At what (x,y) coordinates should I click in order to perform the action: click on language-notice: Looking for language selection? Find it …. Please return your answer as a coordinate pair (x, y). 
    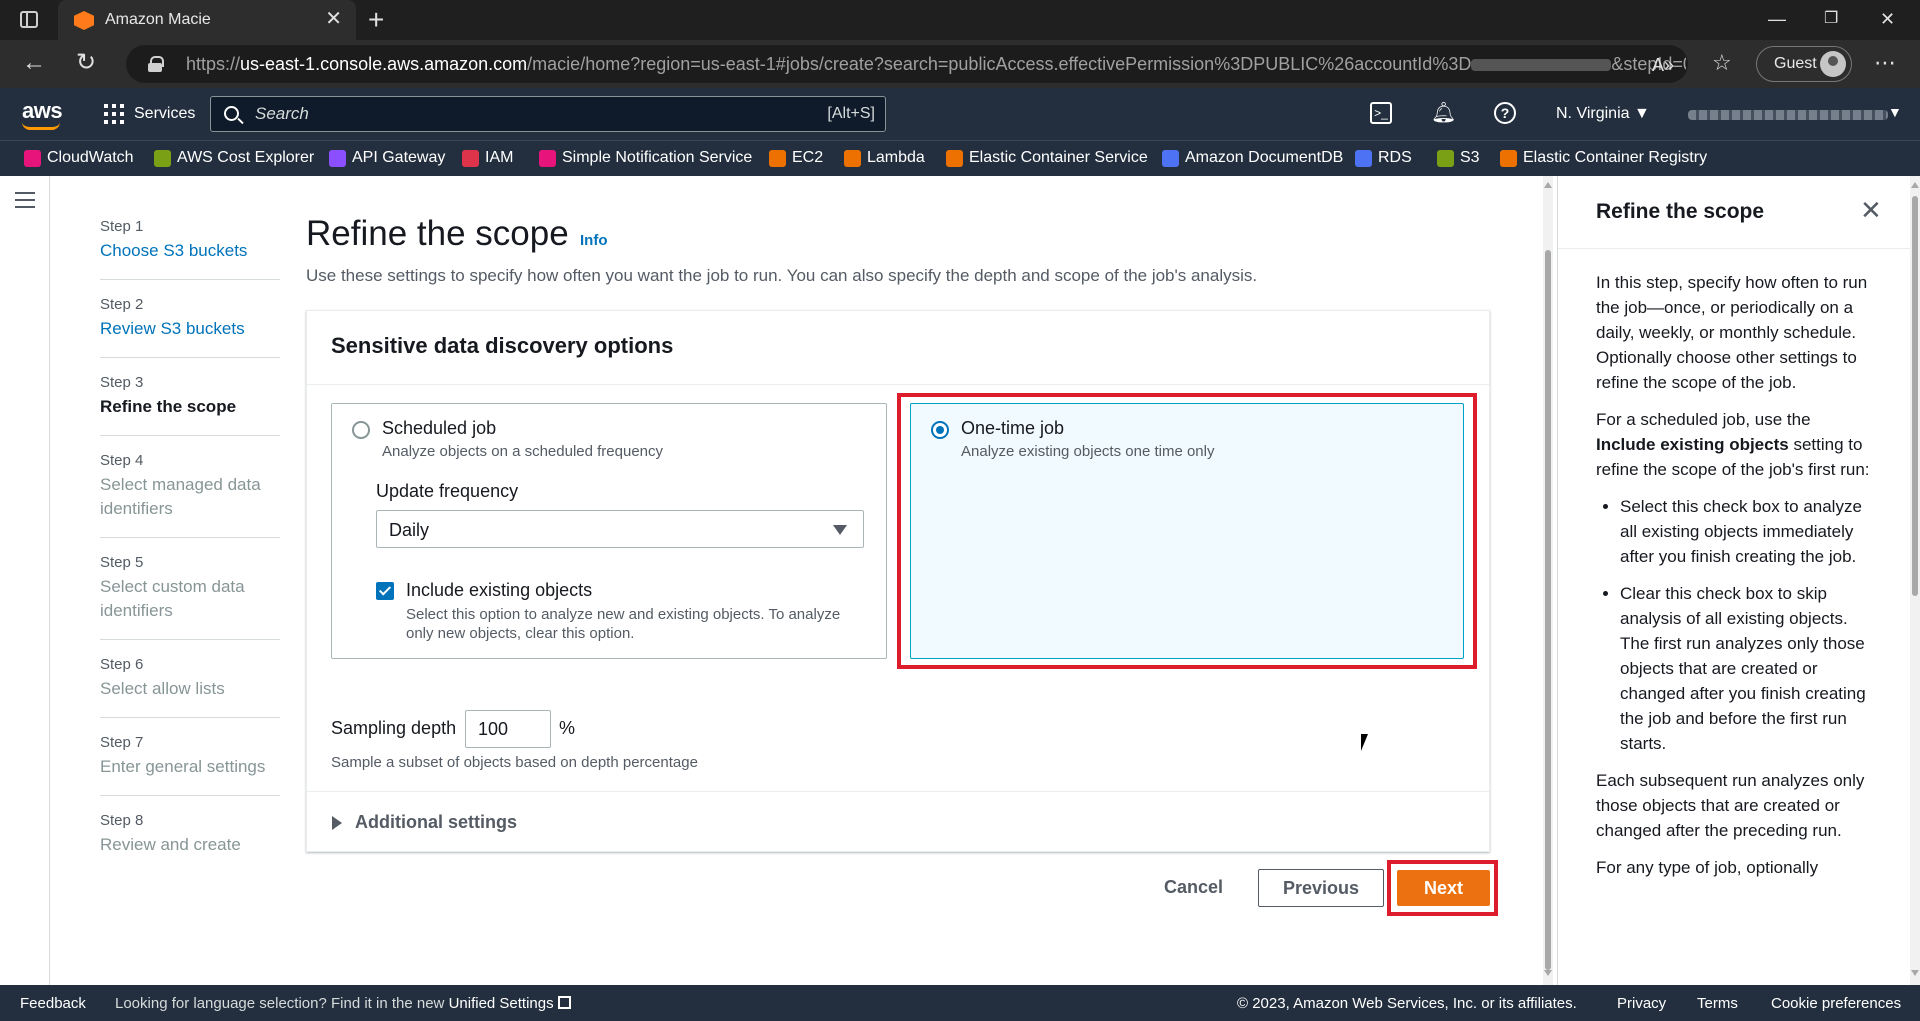
    Looking at the image, I should click on (343, 1003).